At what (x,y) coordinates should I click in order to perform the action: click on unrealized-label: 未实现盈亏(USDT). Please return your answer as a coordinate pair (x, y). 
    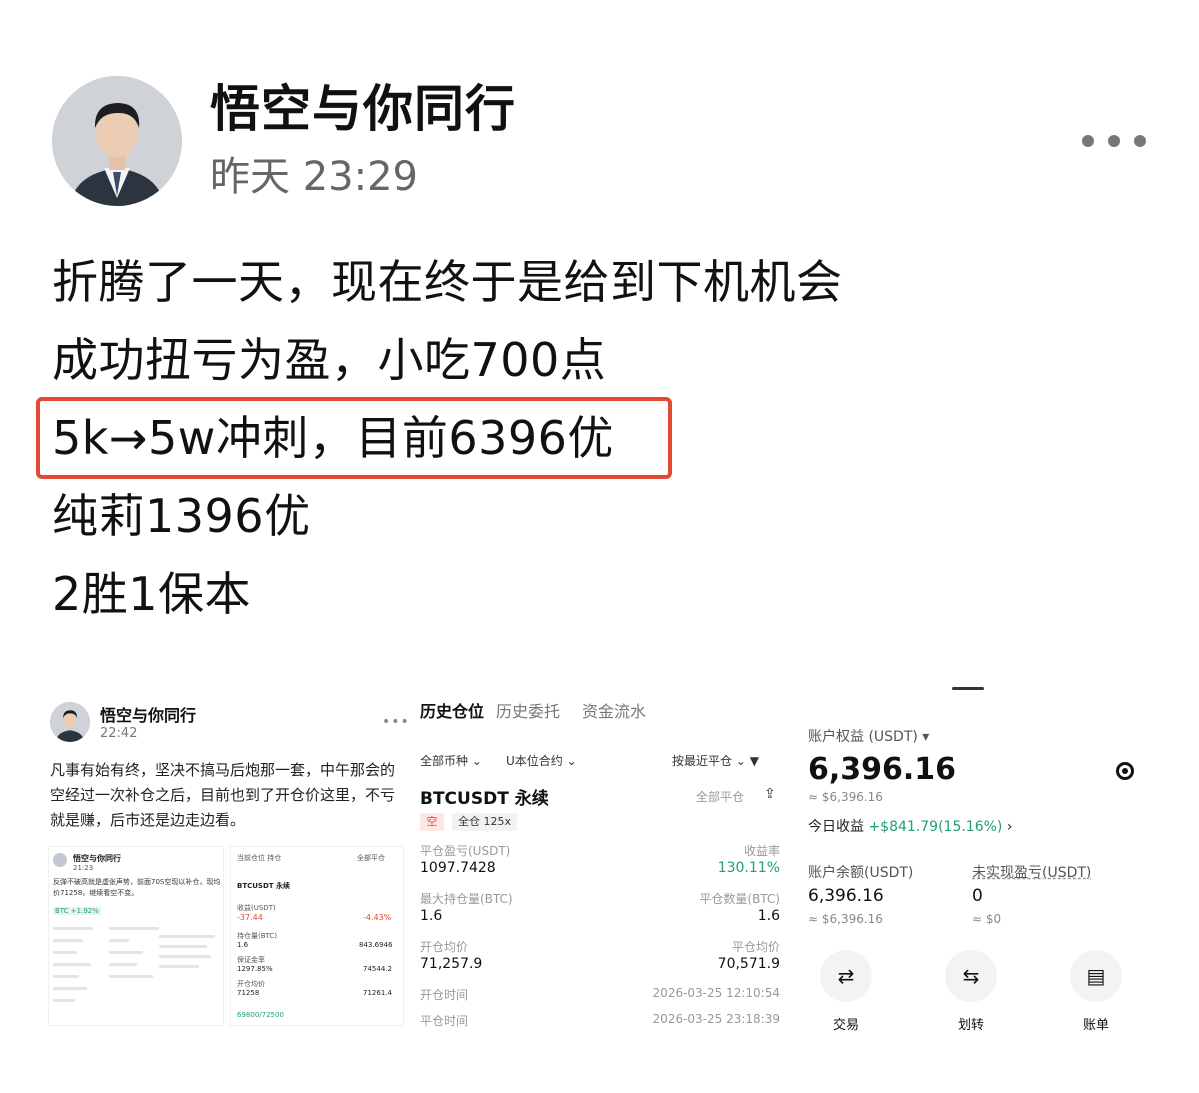
    Looking at the image, I should click on (1031, 872).